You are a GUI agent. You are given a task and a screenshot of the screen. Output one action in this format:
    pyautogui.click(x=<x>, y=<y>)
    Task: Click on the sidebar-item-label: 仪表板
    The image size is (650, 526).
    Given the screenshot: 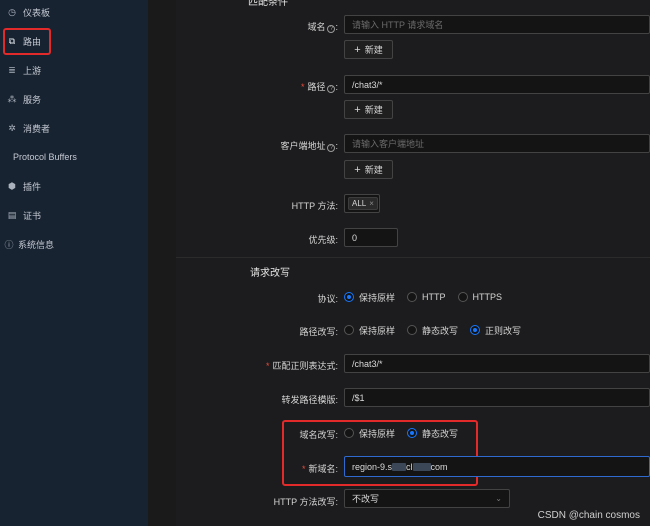 What is the action you would take?
    pyautogui.click(x=37, y=12)
    